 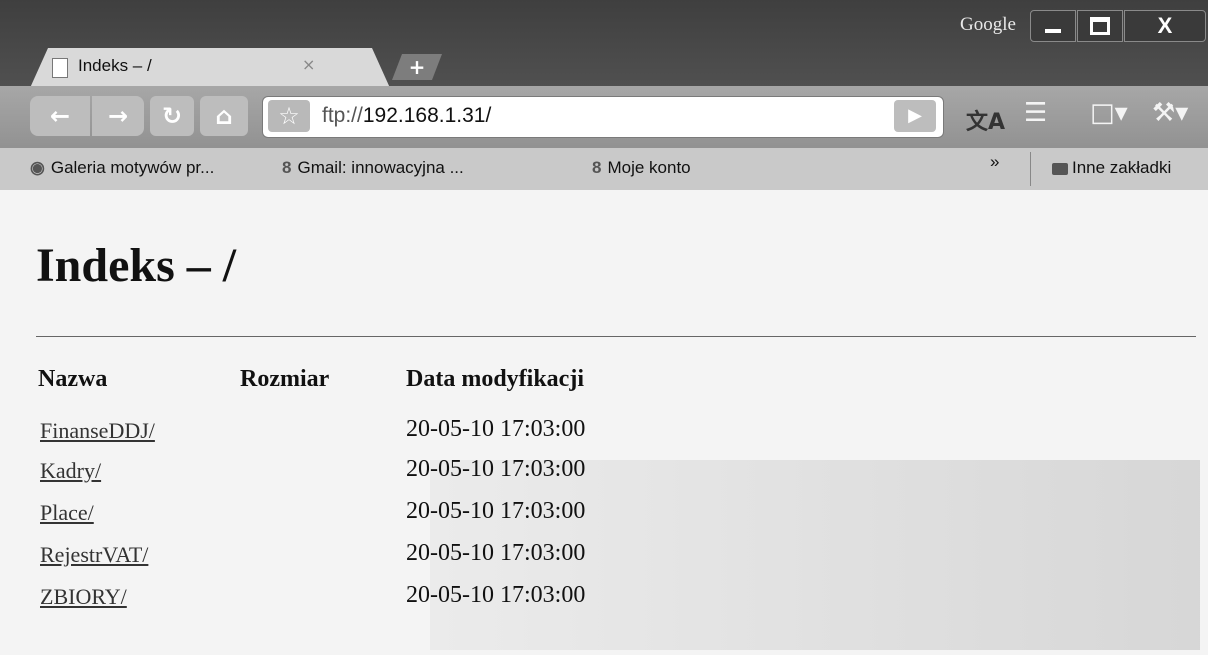 I want to click on home-icon: ⌂, so click(x=224, y=116).